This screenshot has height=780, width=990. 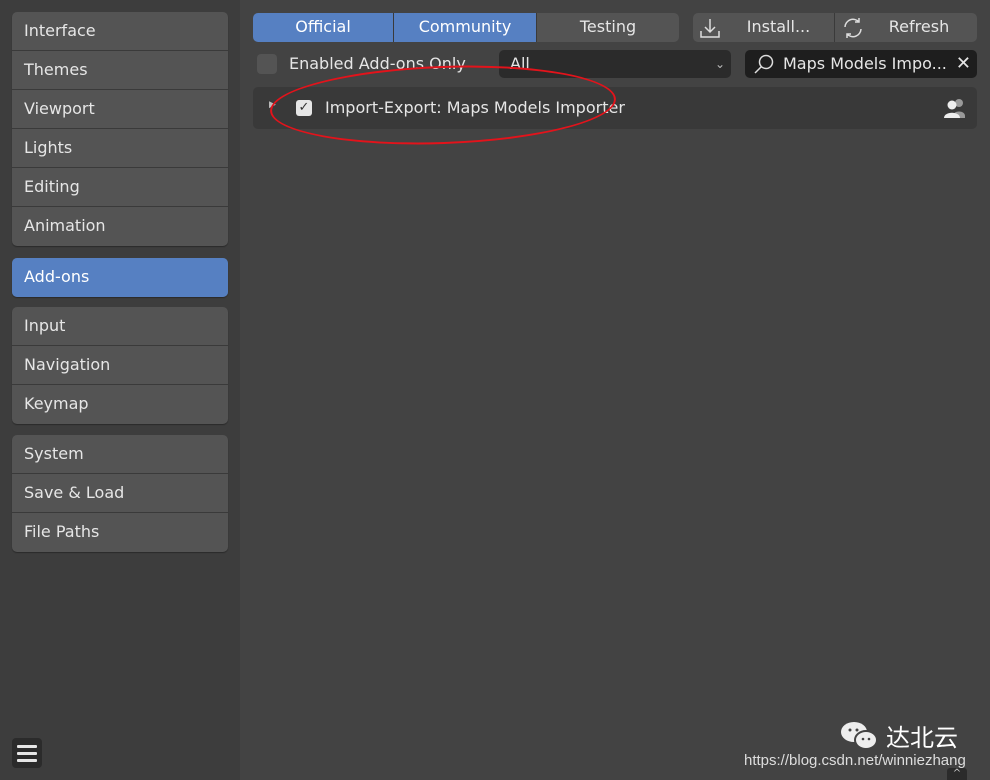 I want to click on refresh-label: Refresh, so click(x=919, y=26).